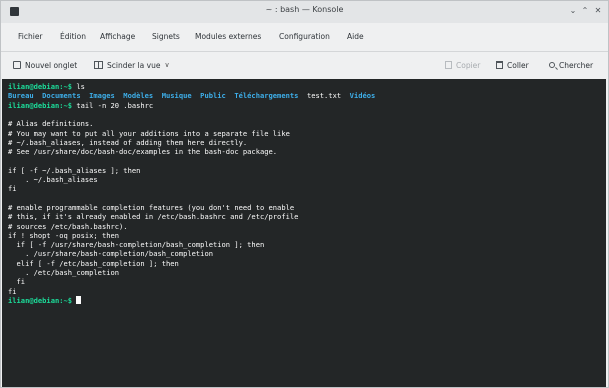  What do you see at coordinates (167, 65) in the screenshot?
I see `chevron-down-icon: ∨` at bounding box center [167, 65].